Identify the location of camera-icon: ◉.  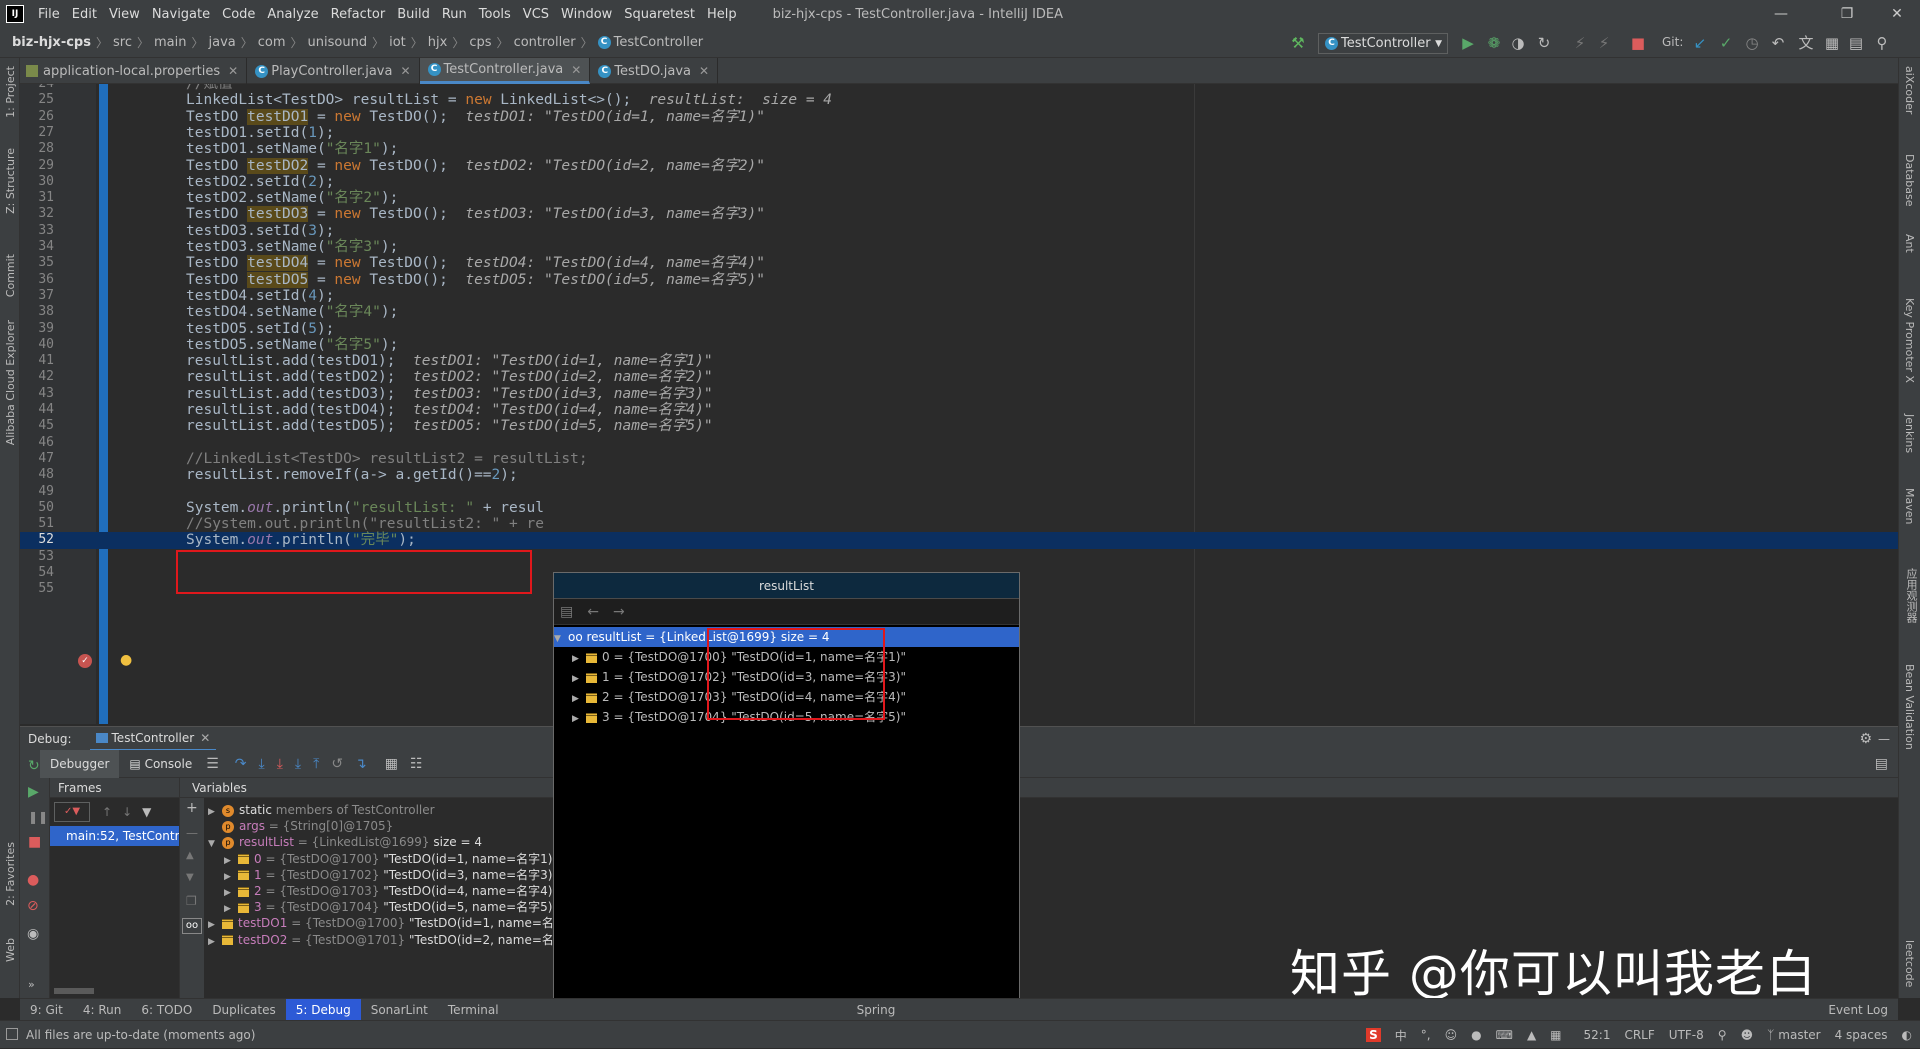
(33, 934).